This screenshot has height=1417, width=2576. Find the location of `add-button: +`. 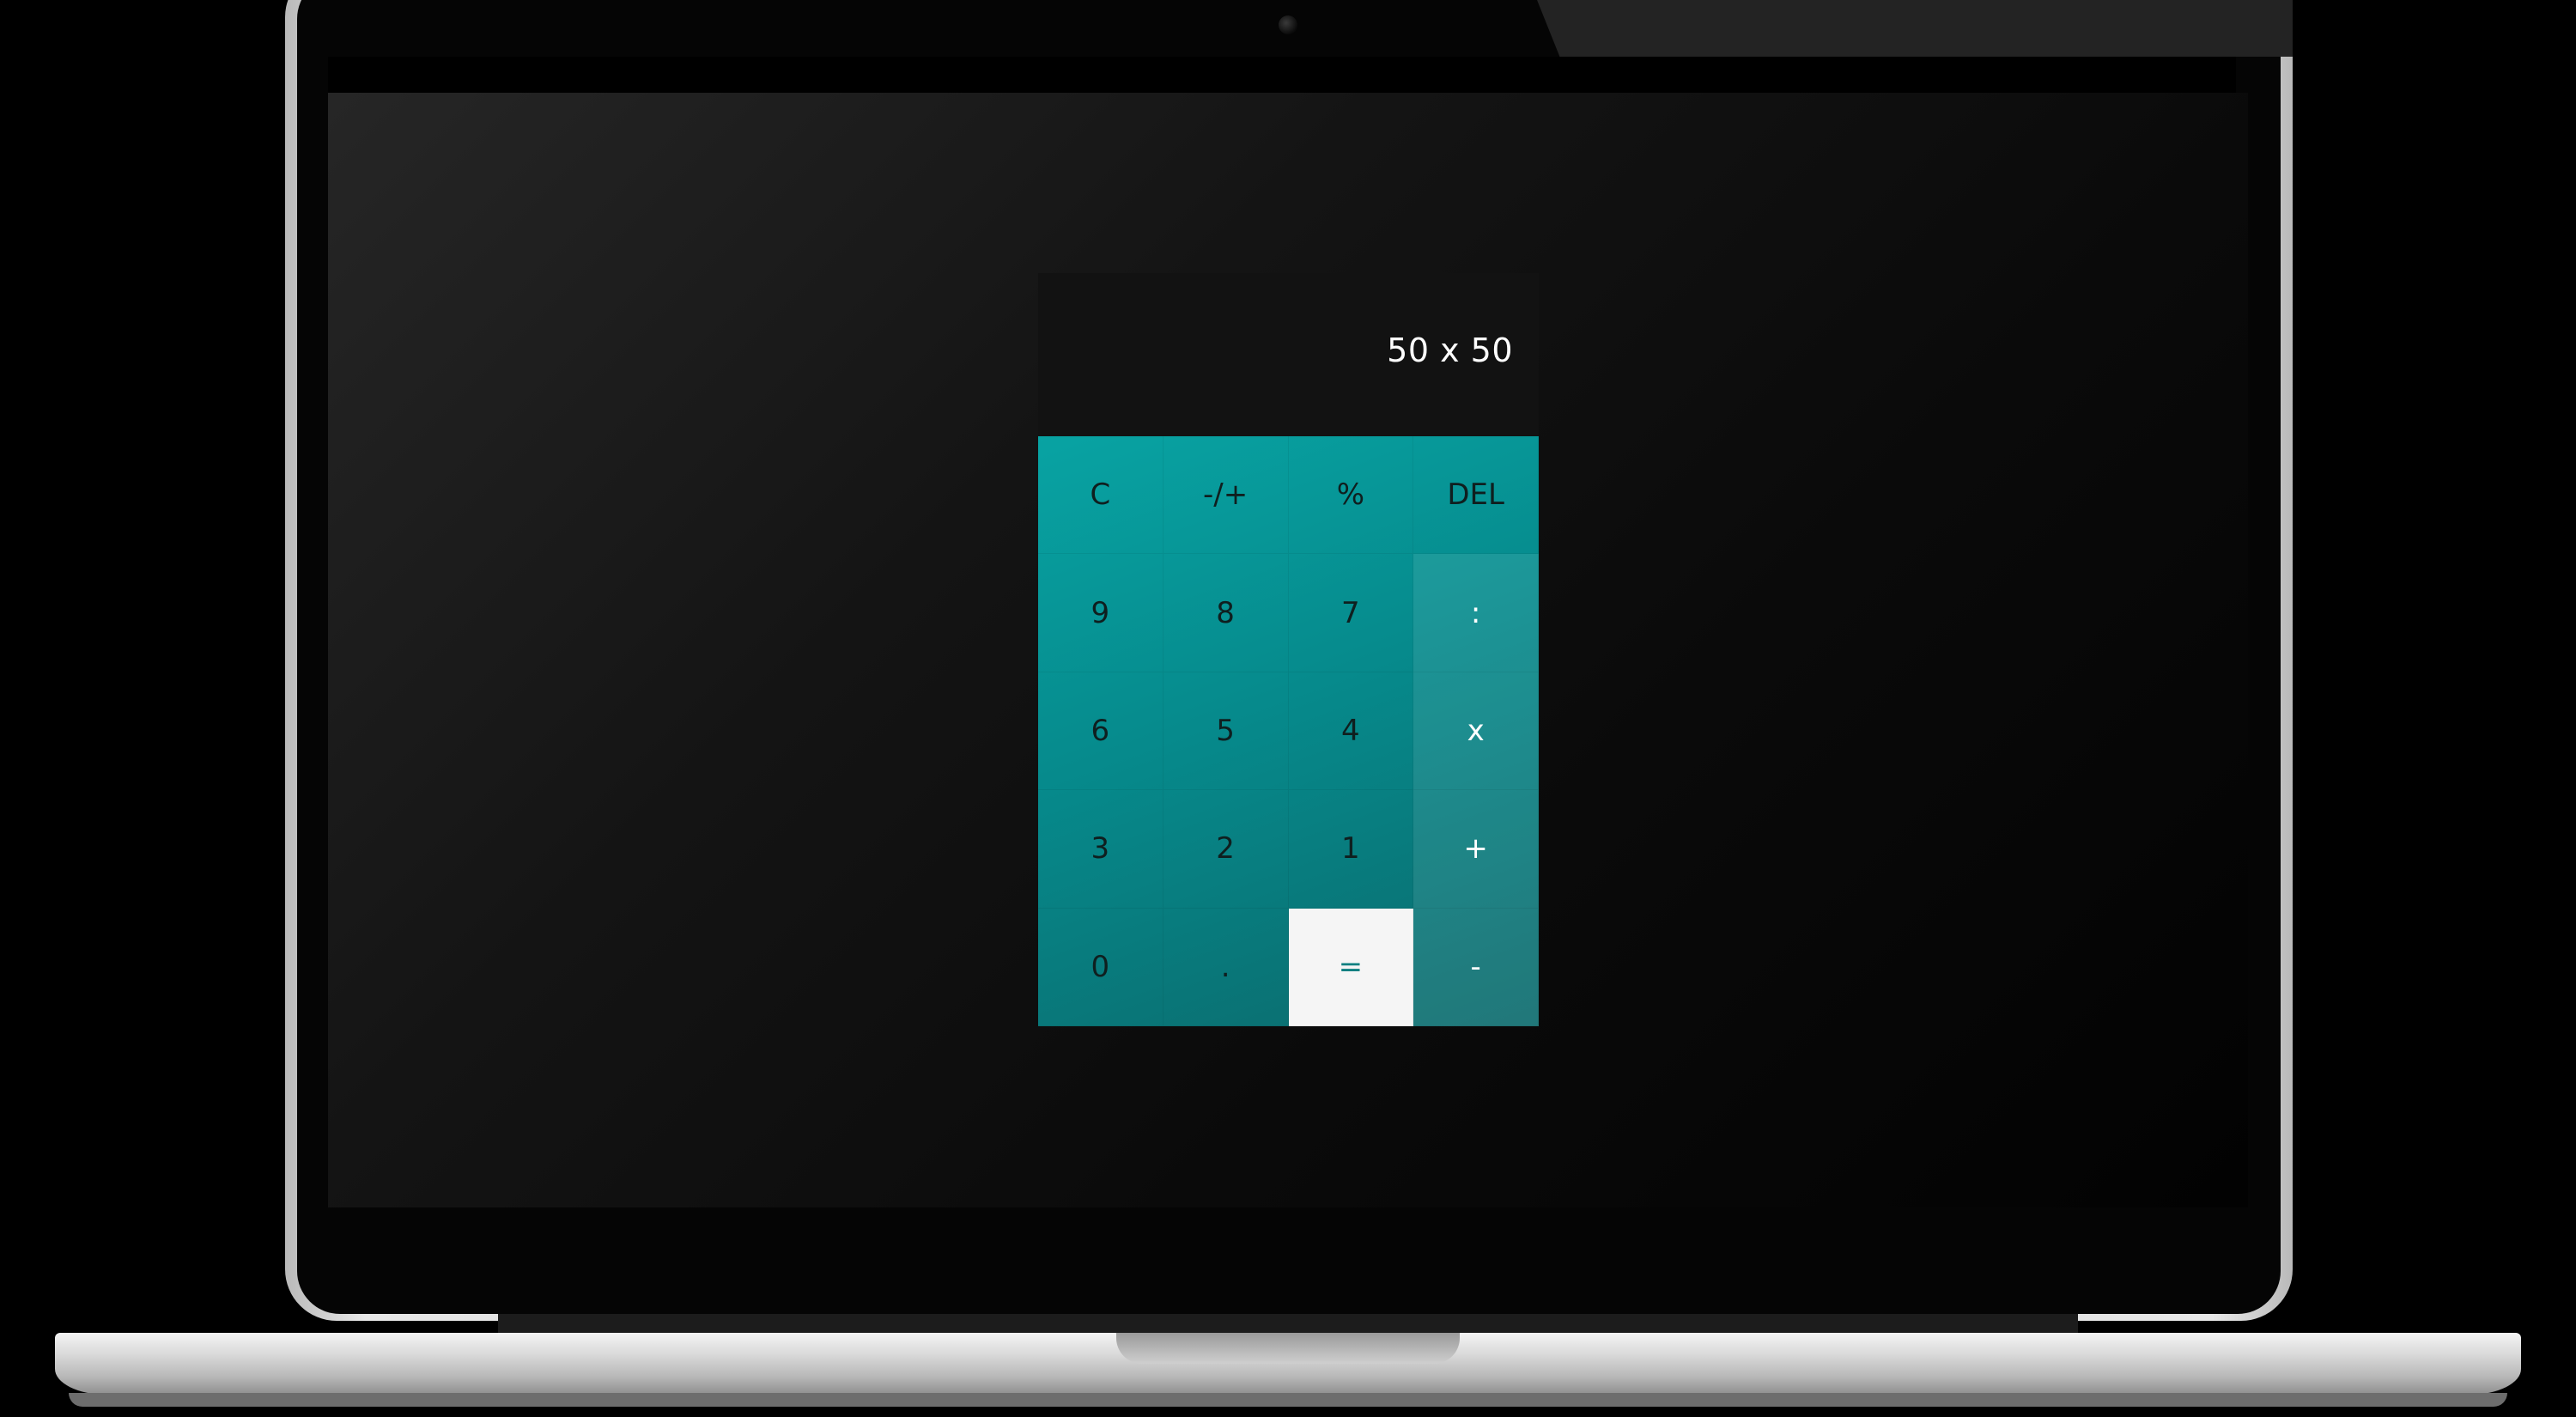

add-button: + is located at coordinates (1476, 849).